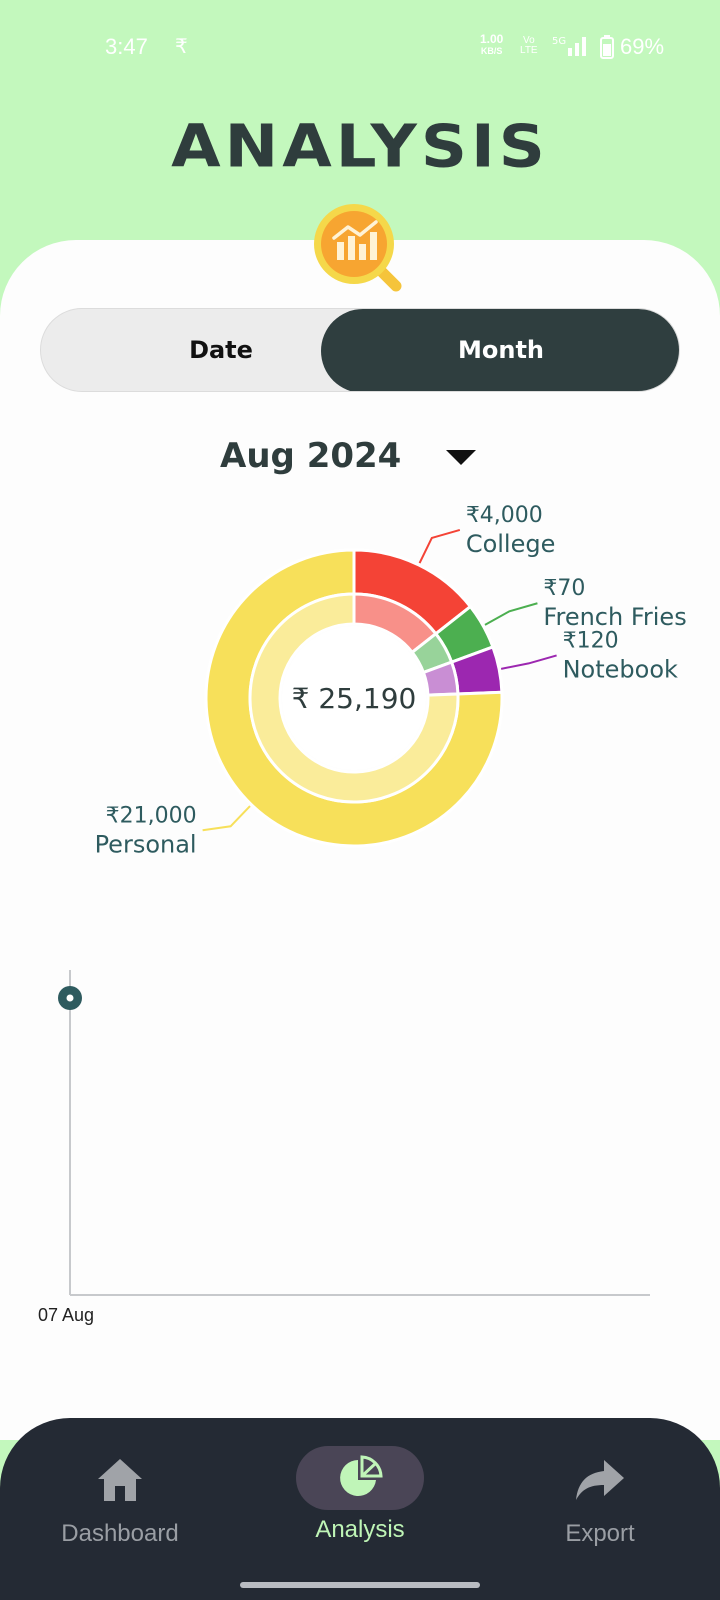 The image size is (720, 1600). What do you see at coordinates (226, 818) in the screenshot?
I see `leader-line-personal` at bounding box center [226, 818].